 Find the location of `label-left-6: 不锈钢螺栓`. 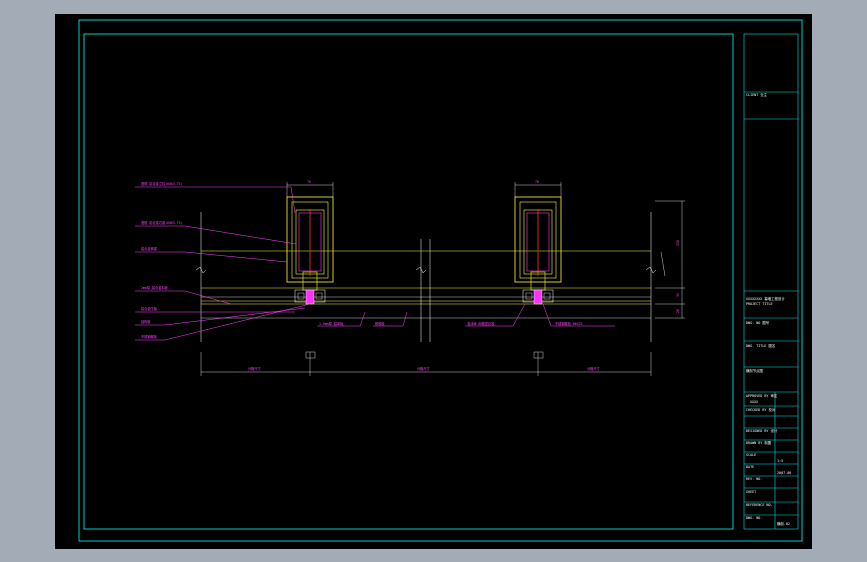

label-left-6: 不锈钢螺栓 is located at coordinates (149, 336).